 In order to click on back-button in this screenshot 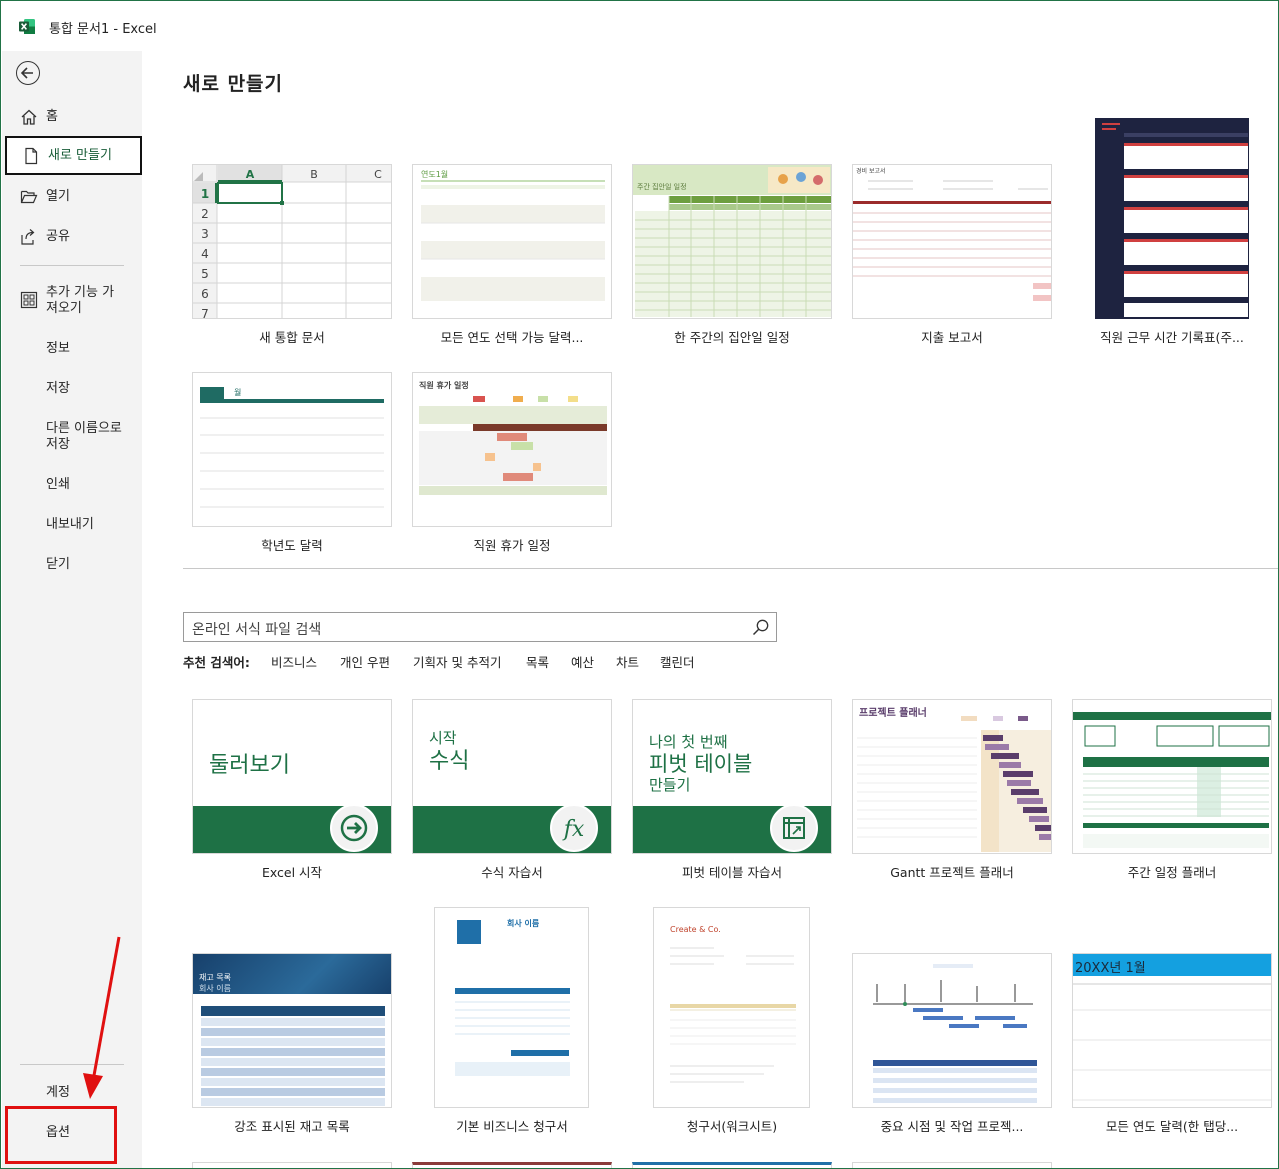, I will do `click(28, 73)`.